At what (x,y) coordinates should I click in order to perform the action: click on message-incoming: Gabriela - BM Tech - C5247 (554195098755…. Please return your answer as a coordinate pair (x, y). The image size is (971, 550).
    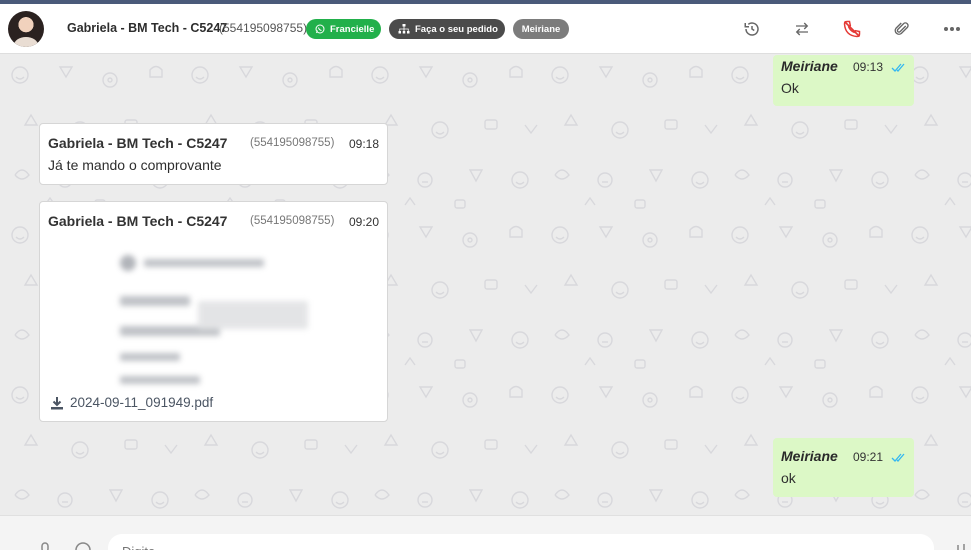
    Looking at the image, I should click on (213, 154).